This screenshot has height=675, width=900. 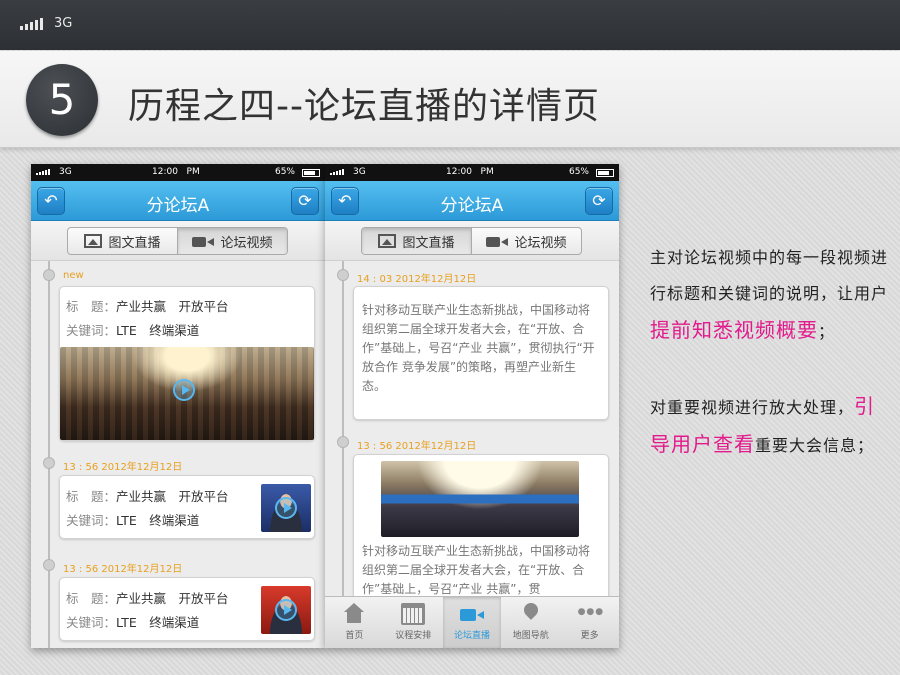 I want to click on bottom-tab-bar: 首页 议程安排 论坛直播 地图导航 更多, so click(x=472, y=622).